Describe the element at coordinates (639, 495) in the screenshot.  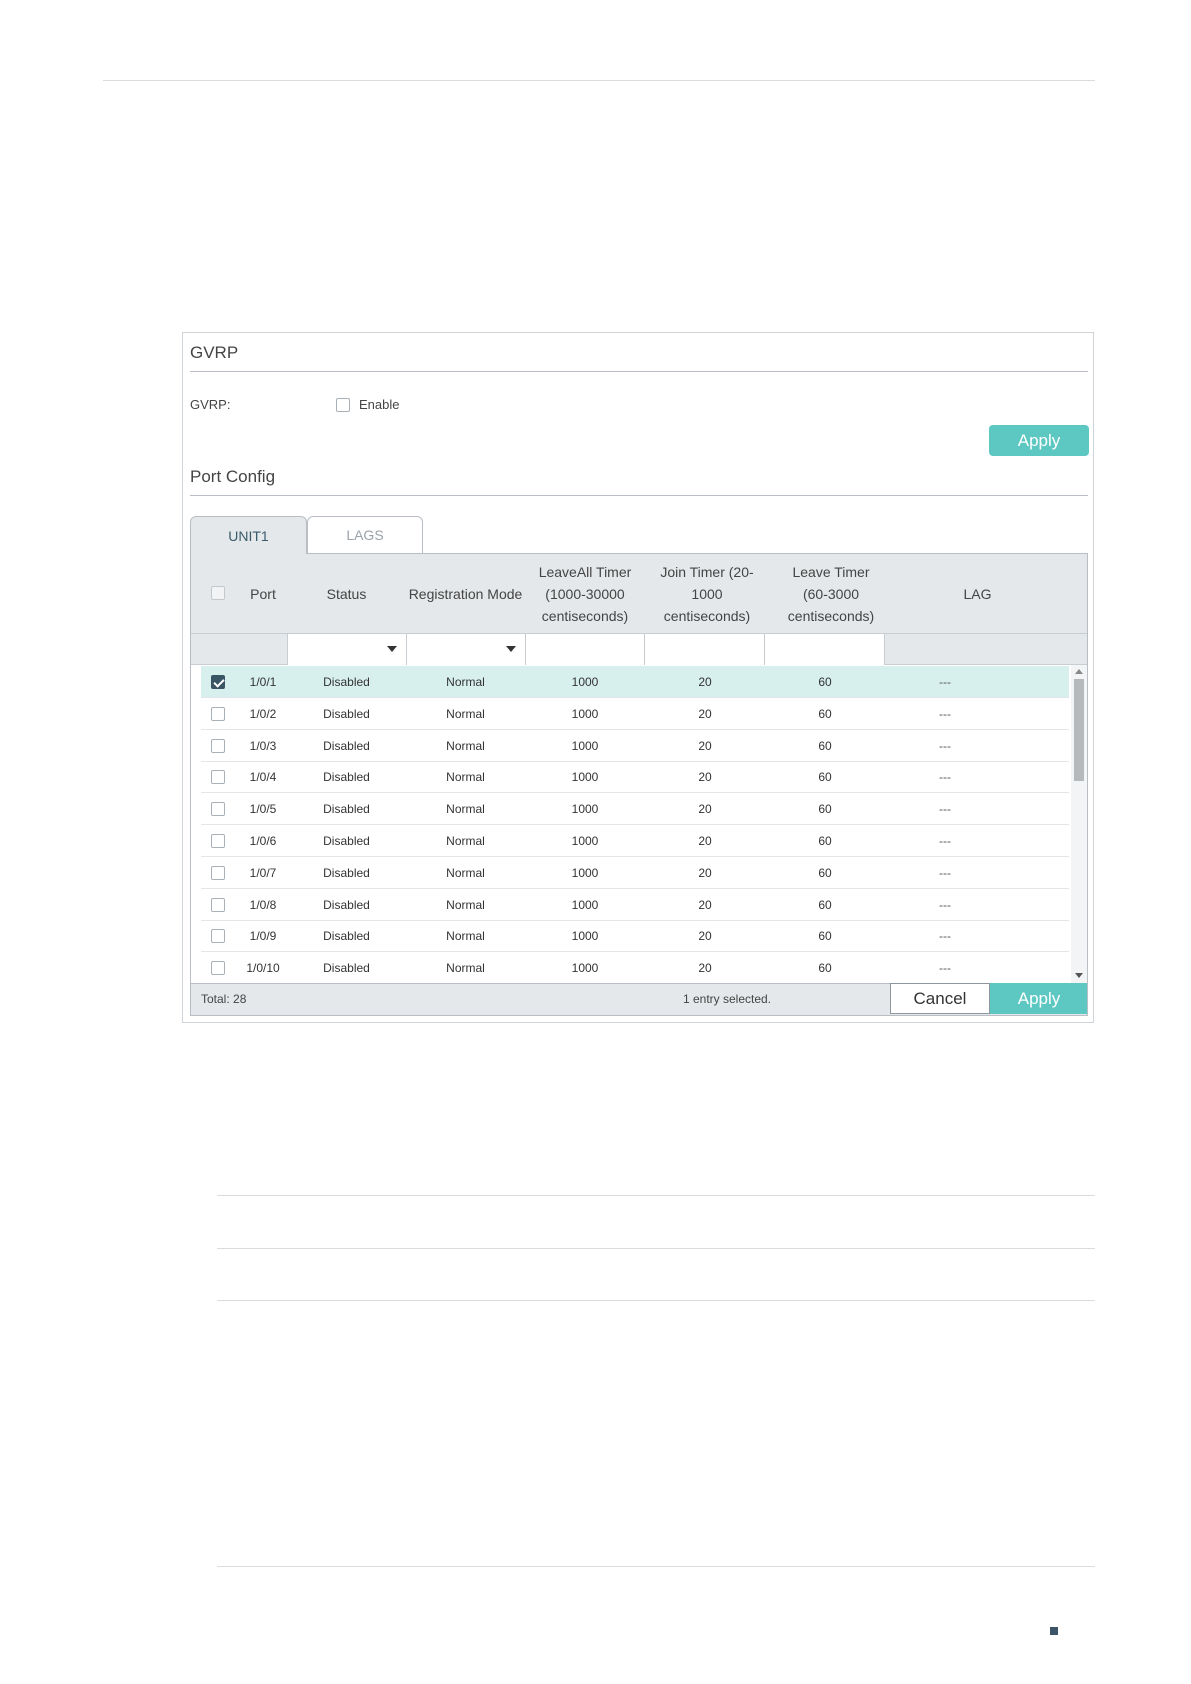
I see `section-divider` at that location.